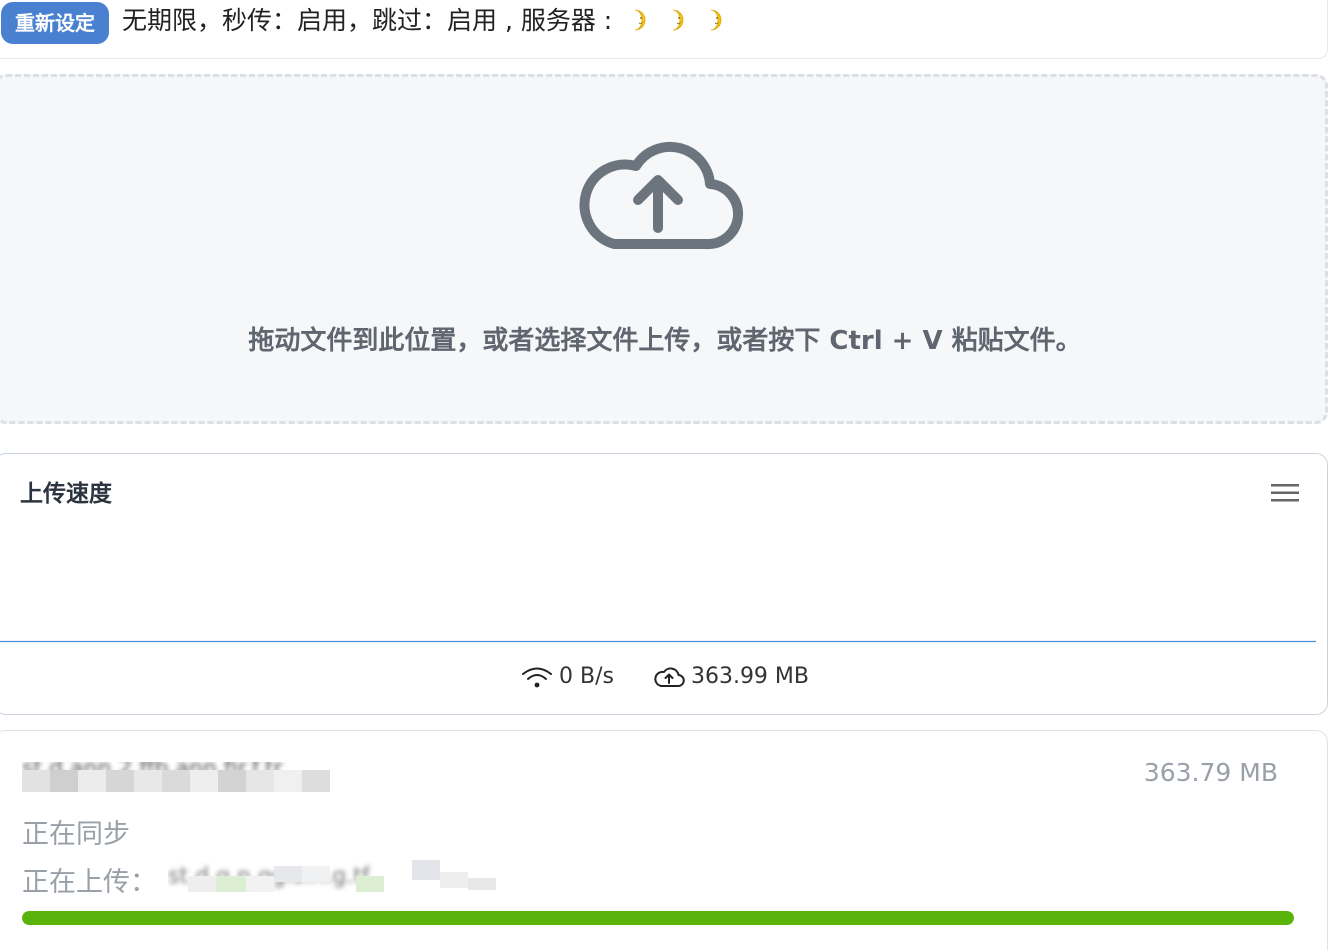 This screenshot has height=950, width=1330. I want to click on wifi-icon, so click(536, 677).